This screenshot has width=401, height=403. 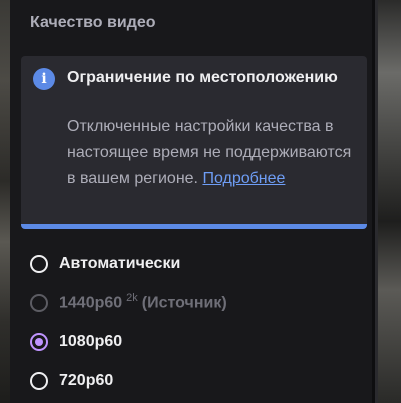 I want to click on quality-option-label: Автоматически, so click(x=120, y=263).